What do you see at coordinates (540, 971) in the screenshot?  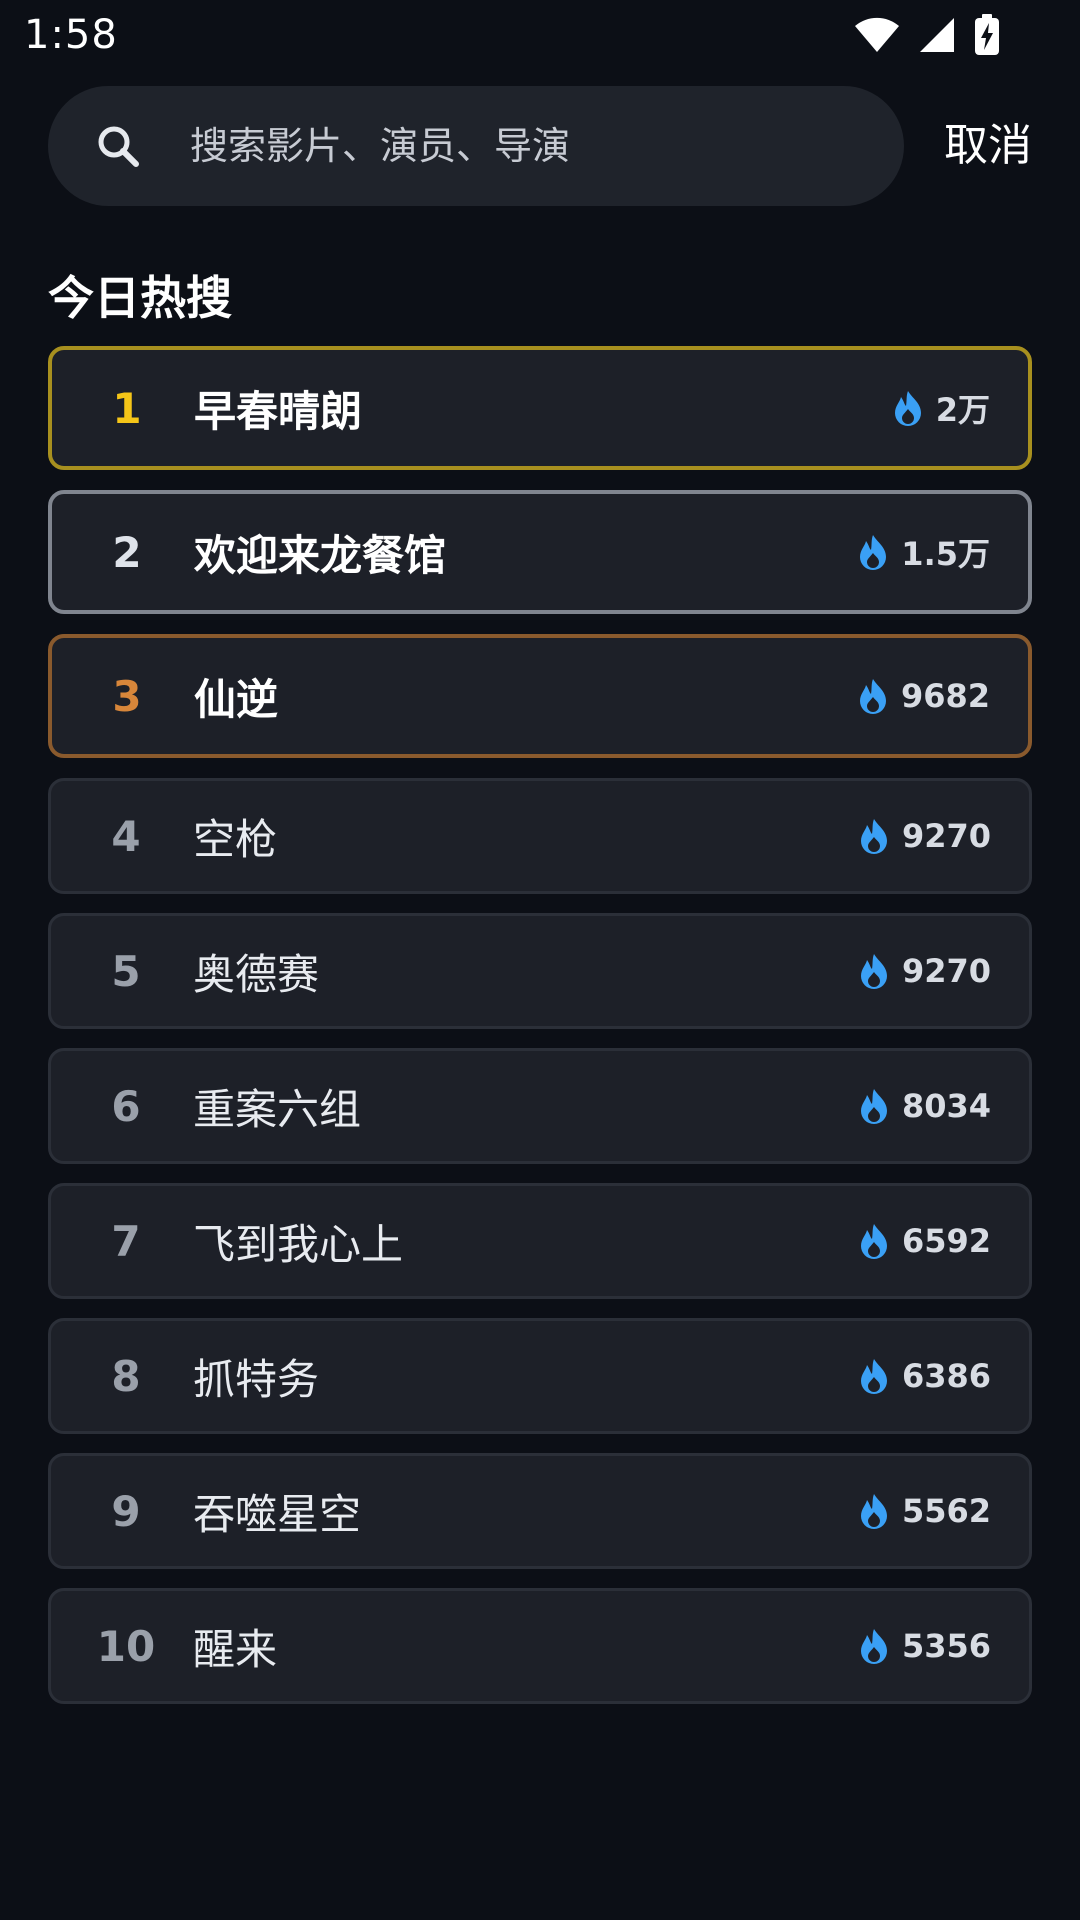 I see `hot-item: 5 奥德赛 9270` at bounding box center [540, 971].